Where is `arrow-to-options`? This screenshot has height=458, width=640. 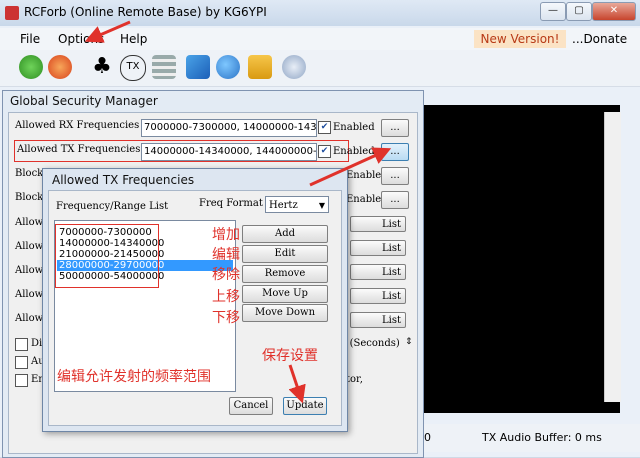 arrow-to-options is located at coordinates (107, 31).